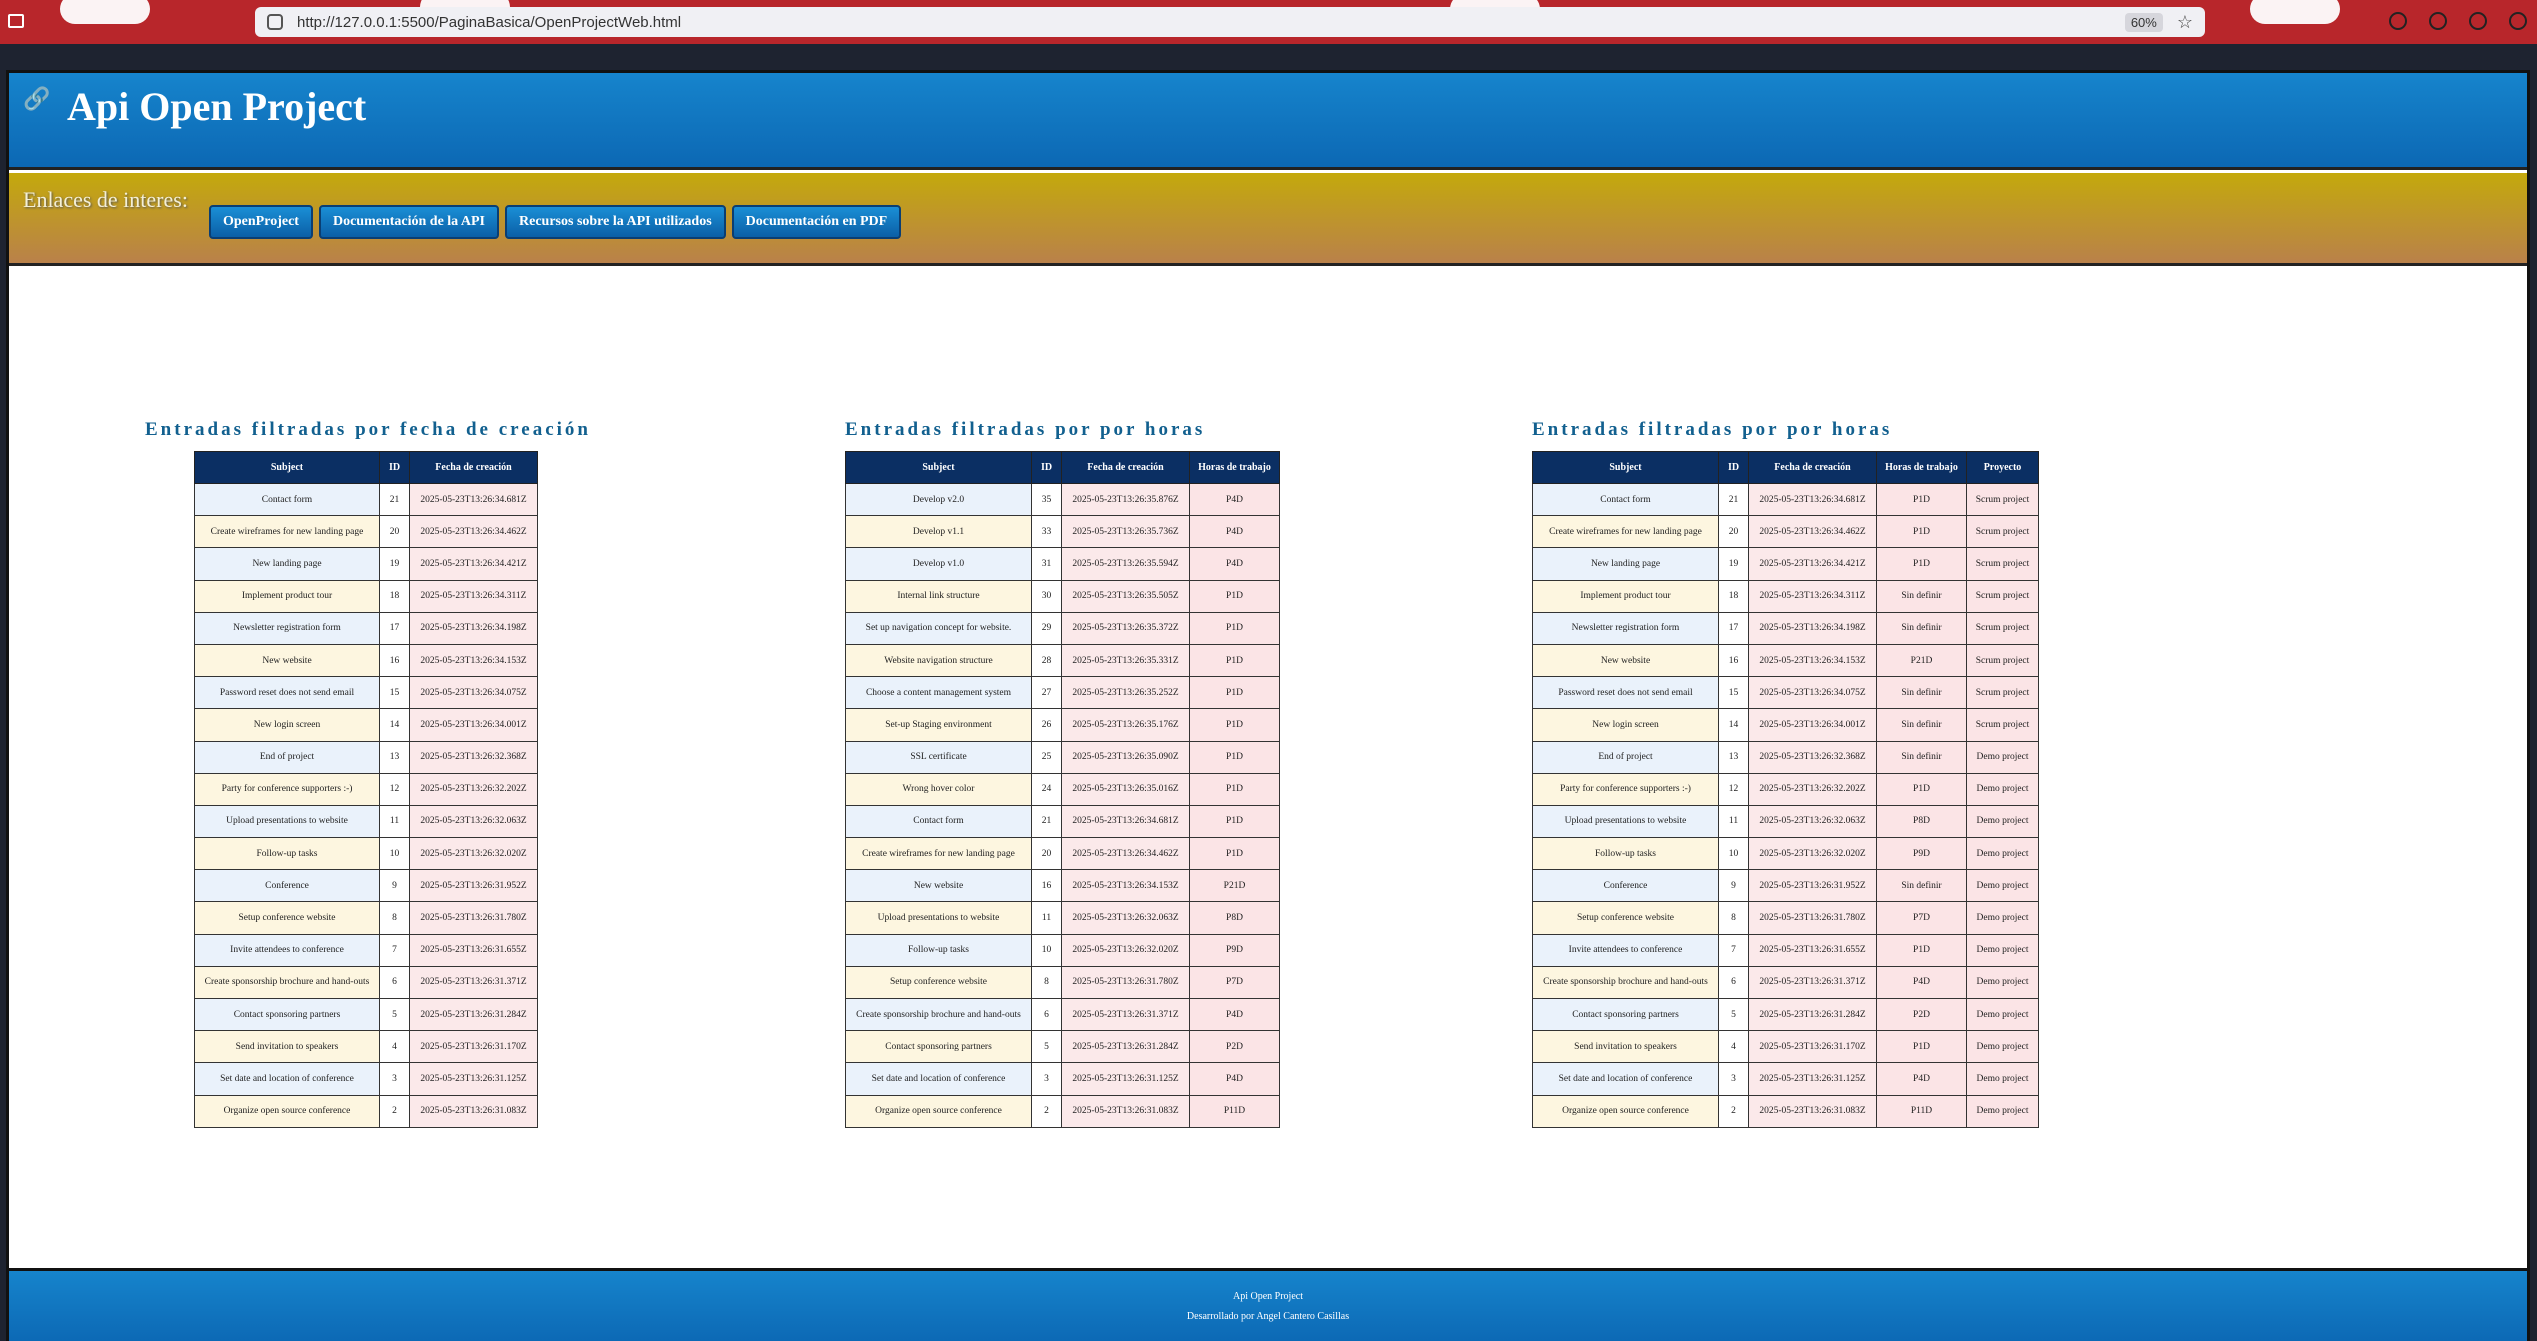 Image resolution: width=2537 pixels, height=1341 pixels. What do you see at coordinates (394, 693) in the screenshot?
I see `table-cell: 15` at bounding box center [394, 693].